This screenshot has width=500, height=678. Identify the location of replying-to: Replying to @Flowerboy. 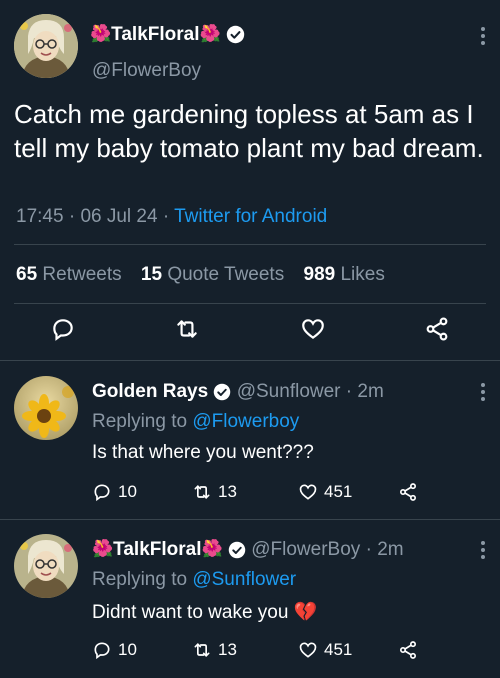
(195, 422).